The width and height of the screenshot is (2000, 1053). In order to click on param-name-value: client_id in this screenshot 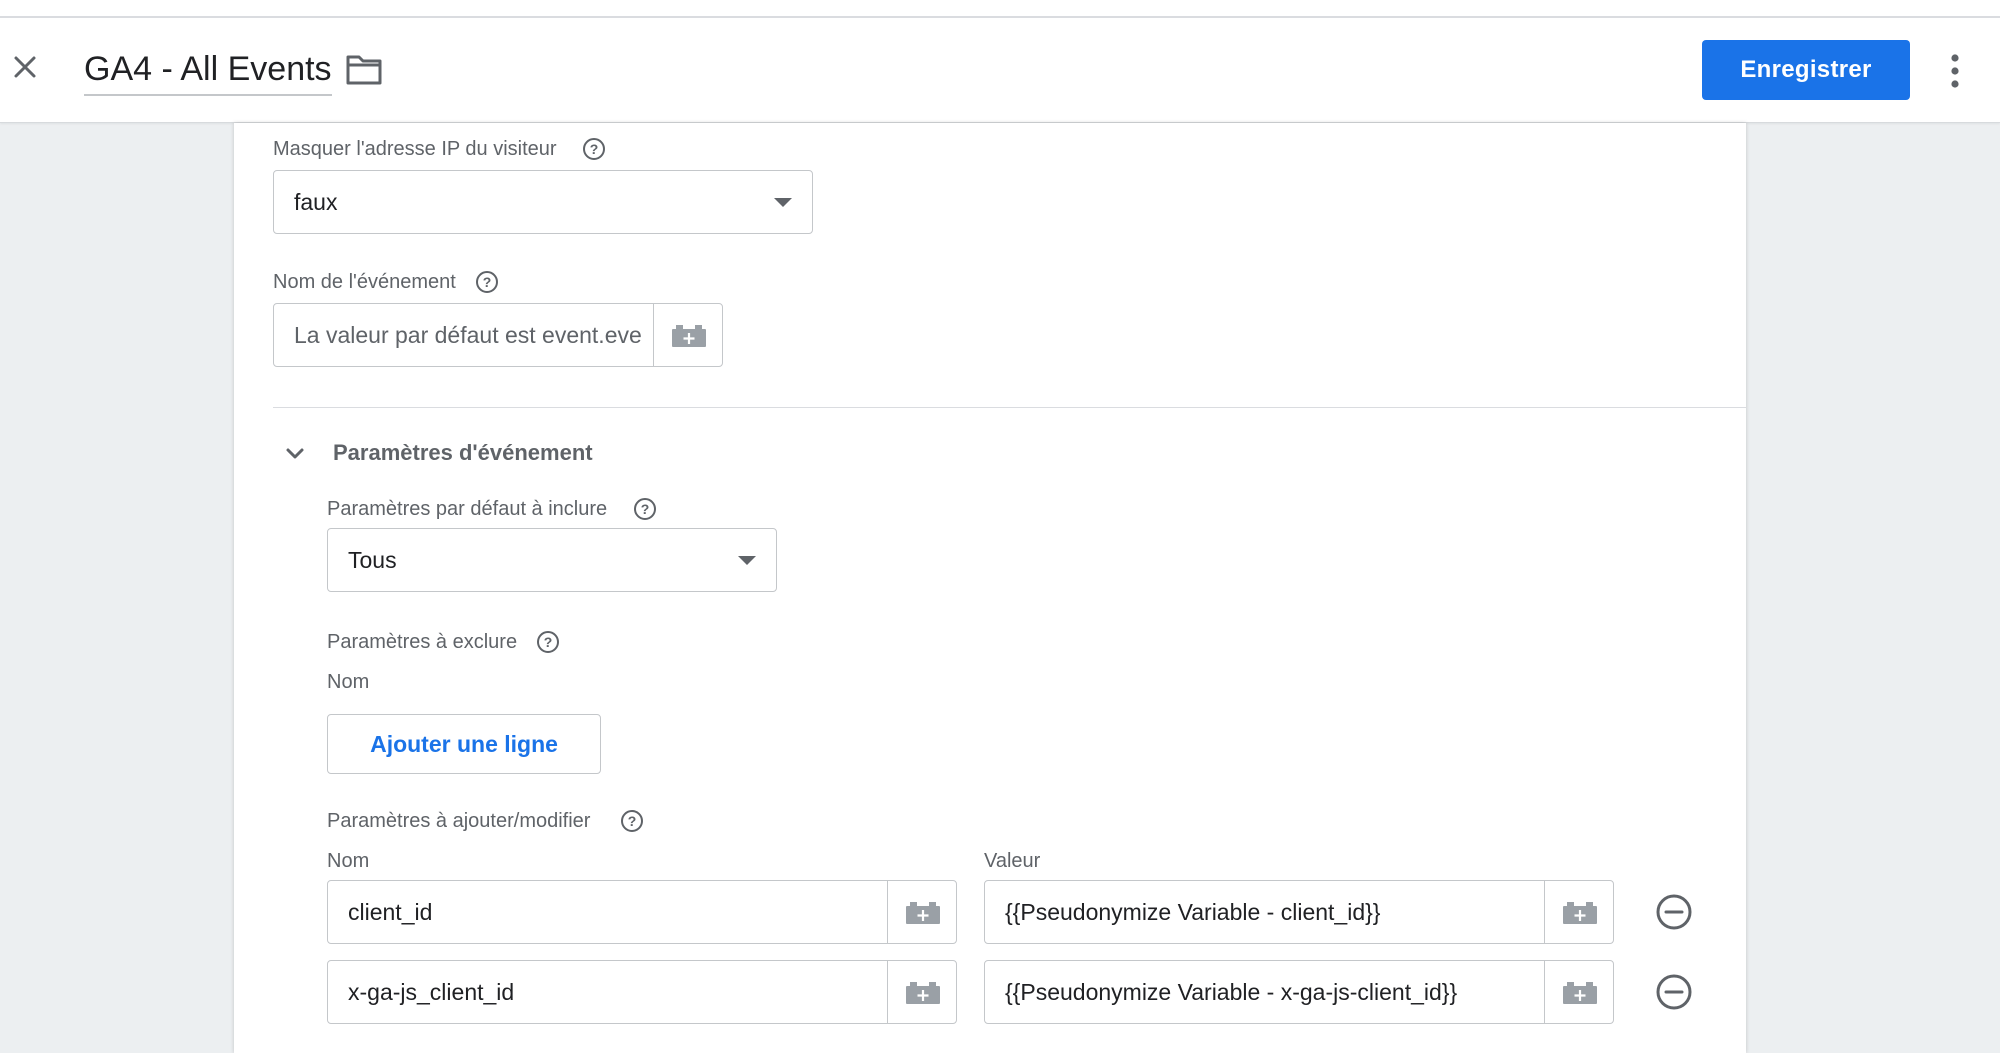, I will do `click(390, 912)`.